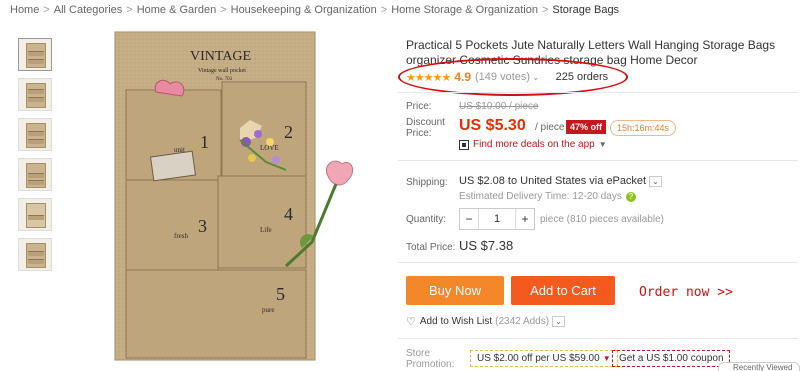  What do you see at coordinates (224, 79) in the screenshot?
I see `bag-code-text: No. 703` at bounding box center [224, 79].